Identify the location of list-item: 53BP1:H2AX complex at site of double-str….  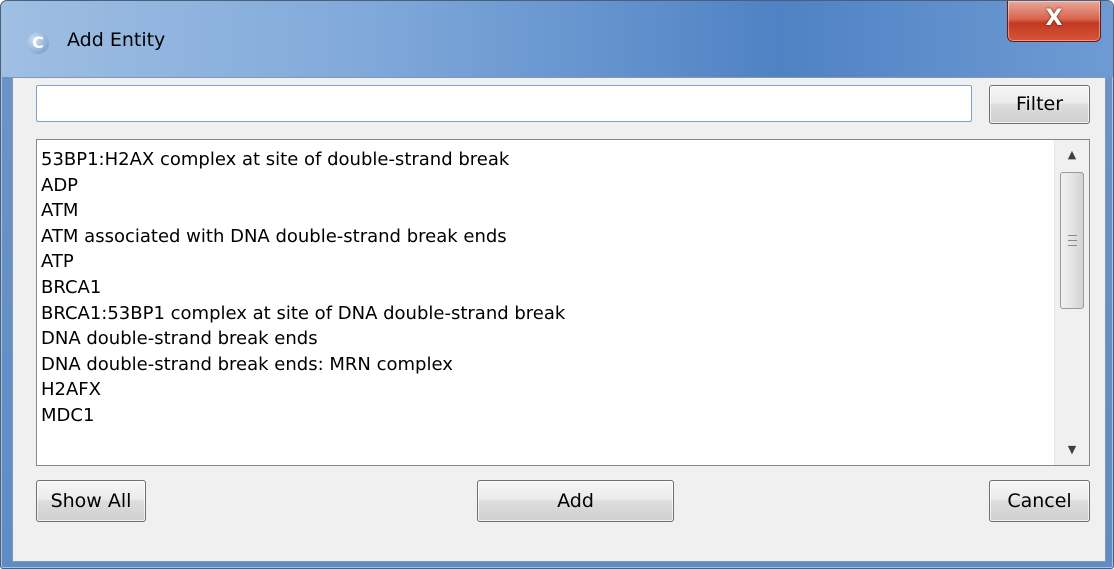
(546, 160).